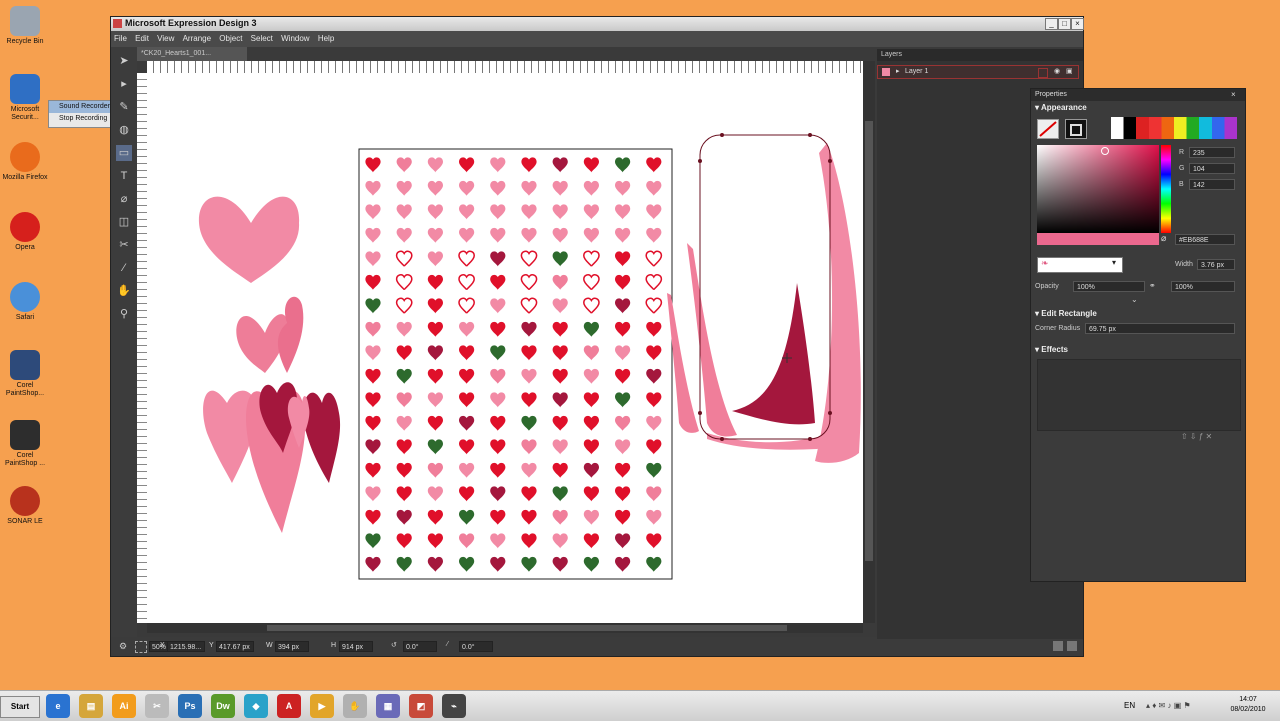 The height and width of the screenshot is (721, 1280). Describe the element at coordinates (1098, 189) in the screenshot. I see `color-picker-field` at that location.